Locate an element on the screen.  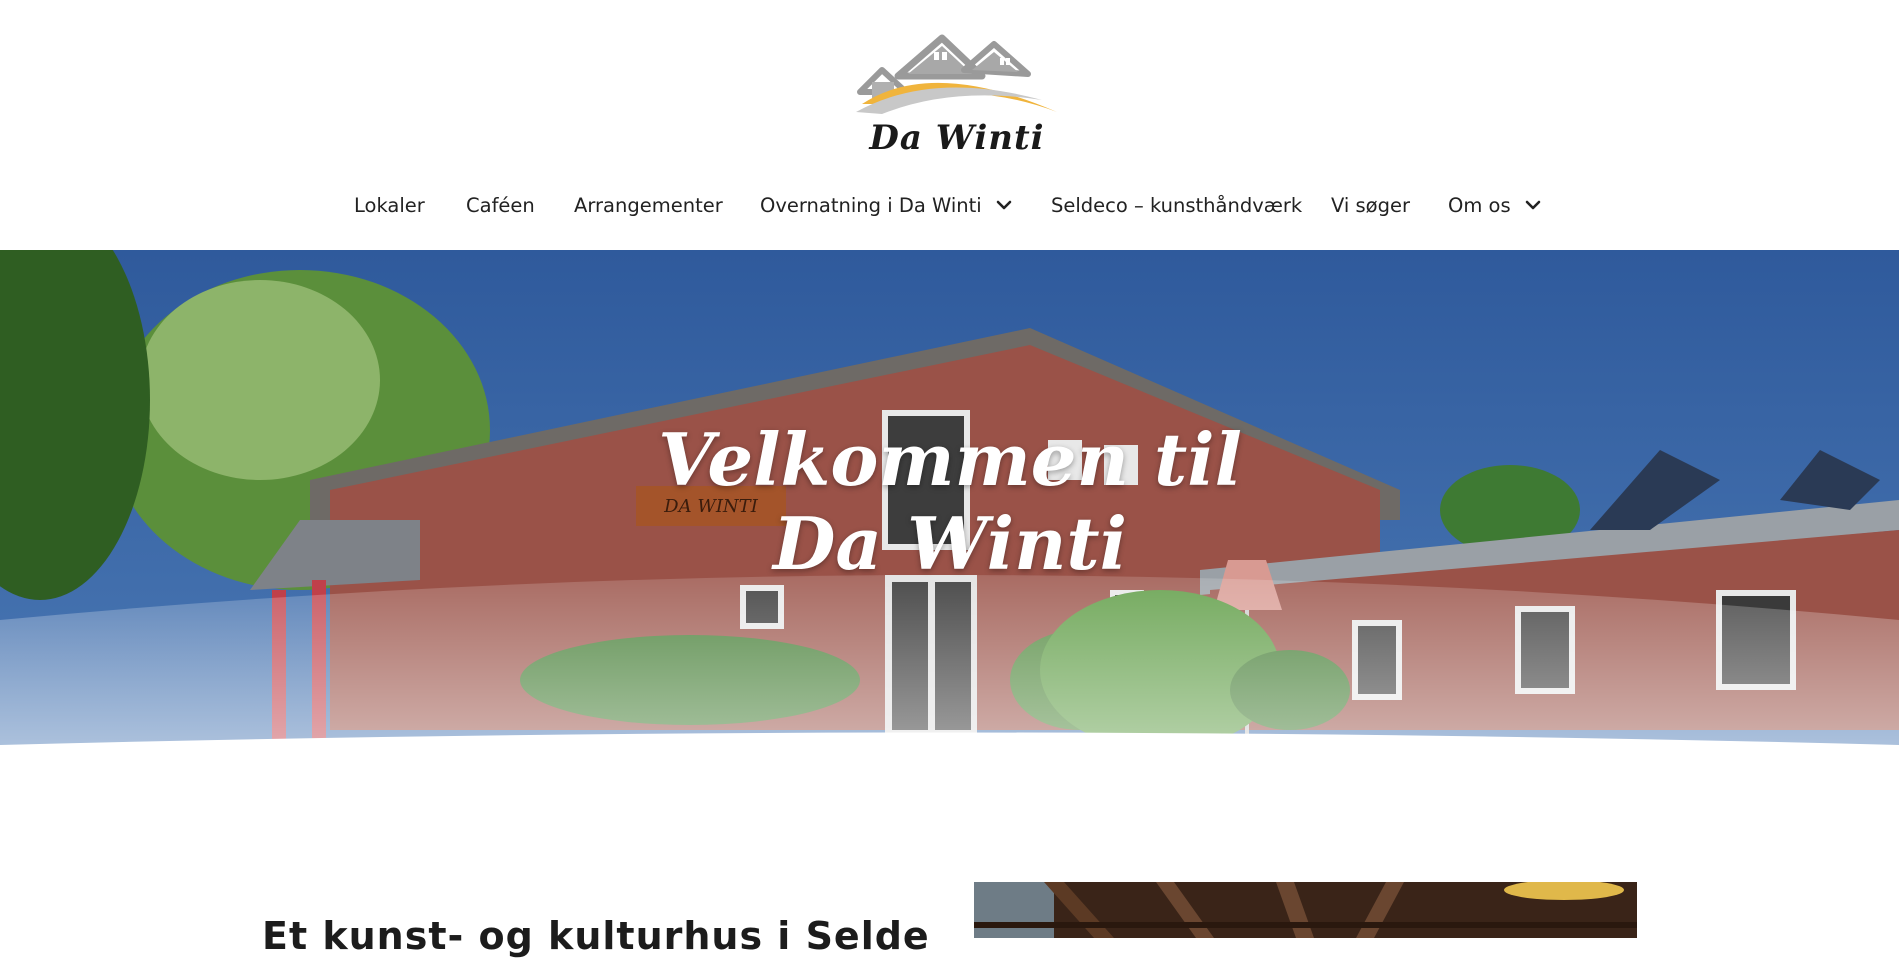
nav-item-label: Lokaler is located at coordinates (389, 205).